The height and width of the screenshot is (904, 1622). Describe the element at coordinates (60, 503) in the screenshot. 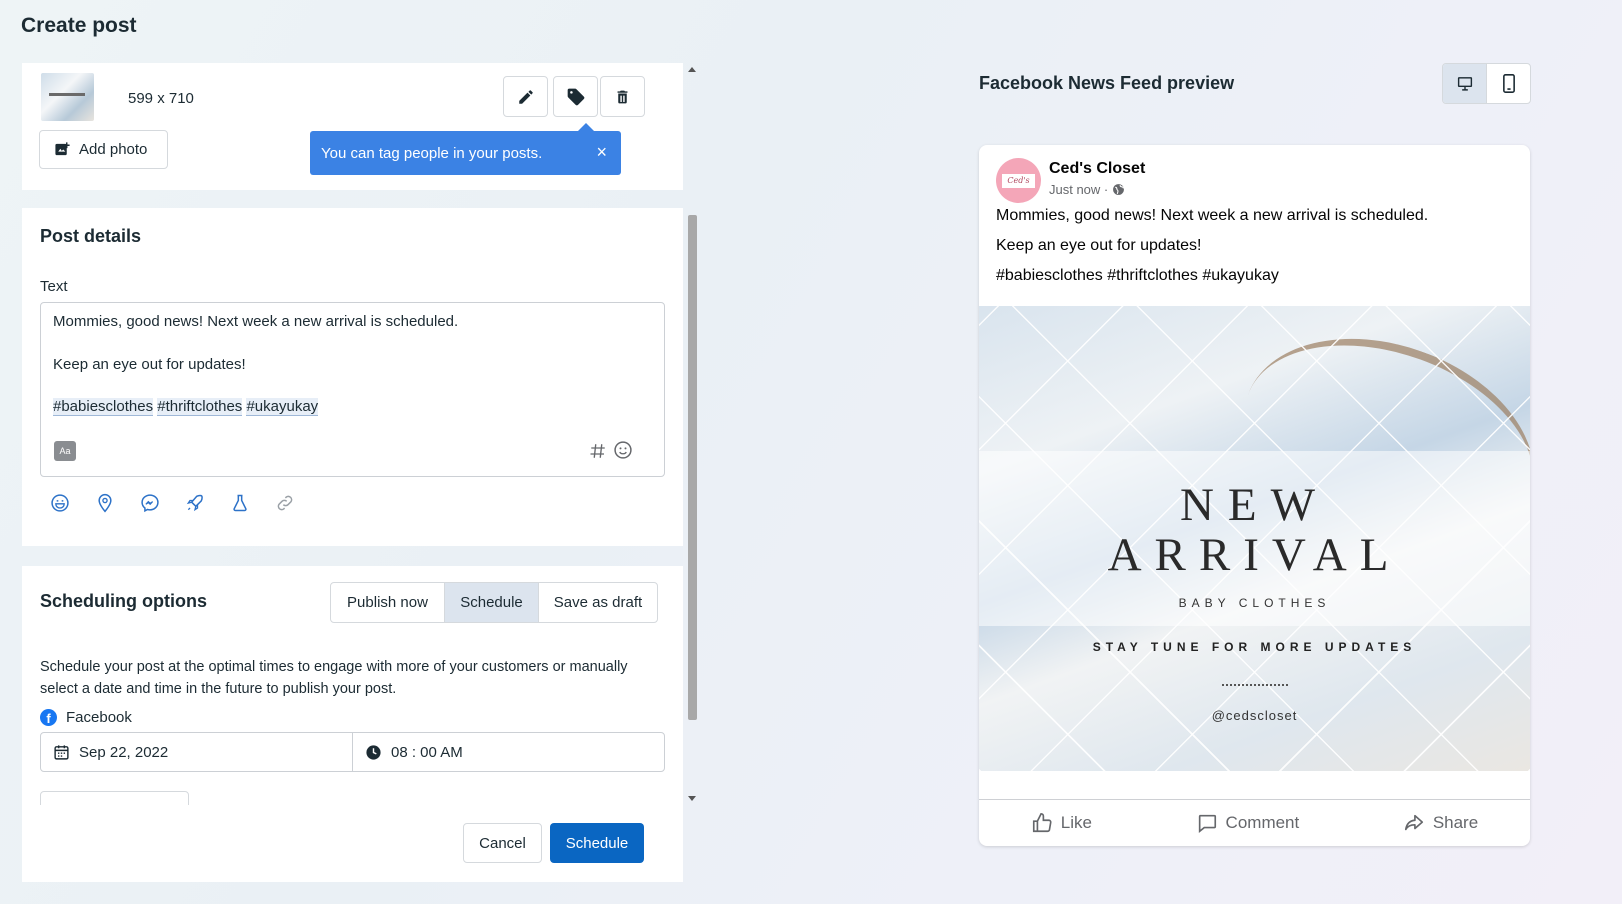

I see `feeling-icon` at that location.